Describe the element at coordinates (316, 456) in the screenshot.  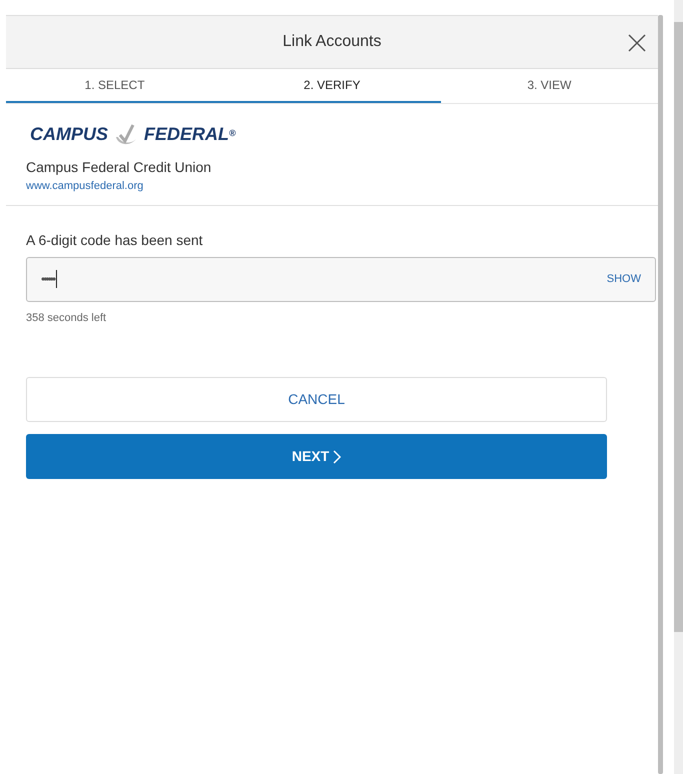
I see `next-button: NEXT` at that location.